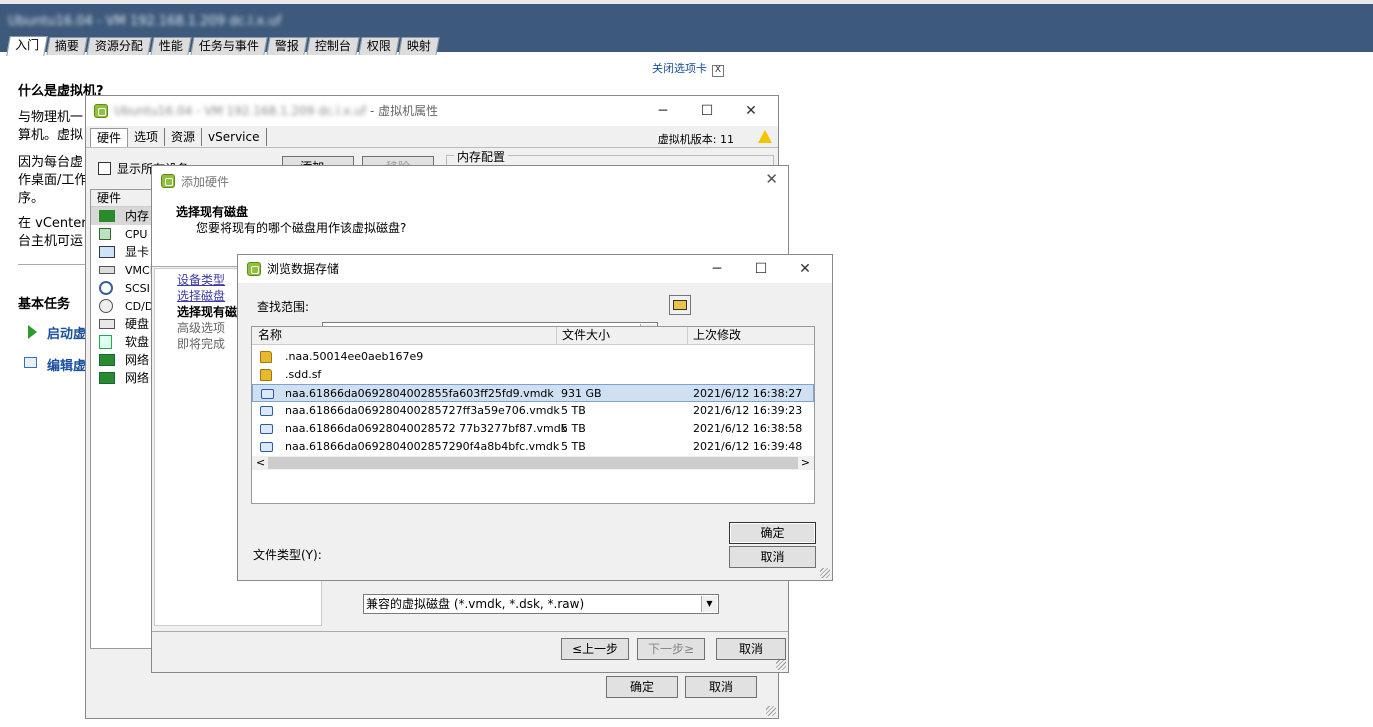 The image size is (1373, 727). I want to click on tab-console: 控制台, so click(333, 46).